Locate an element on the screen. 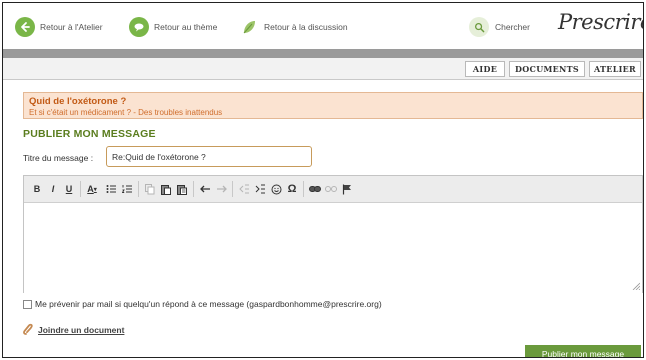  back-to-discussion-button: Retour à la discussion is located at coordinates (293, 27).